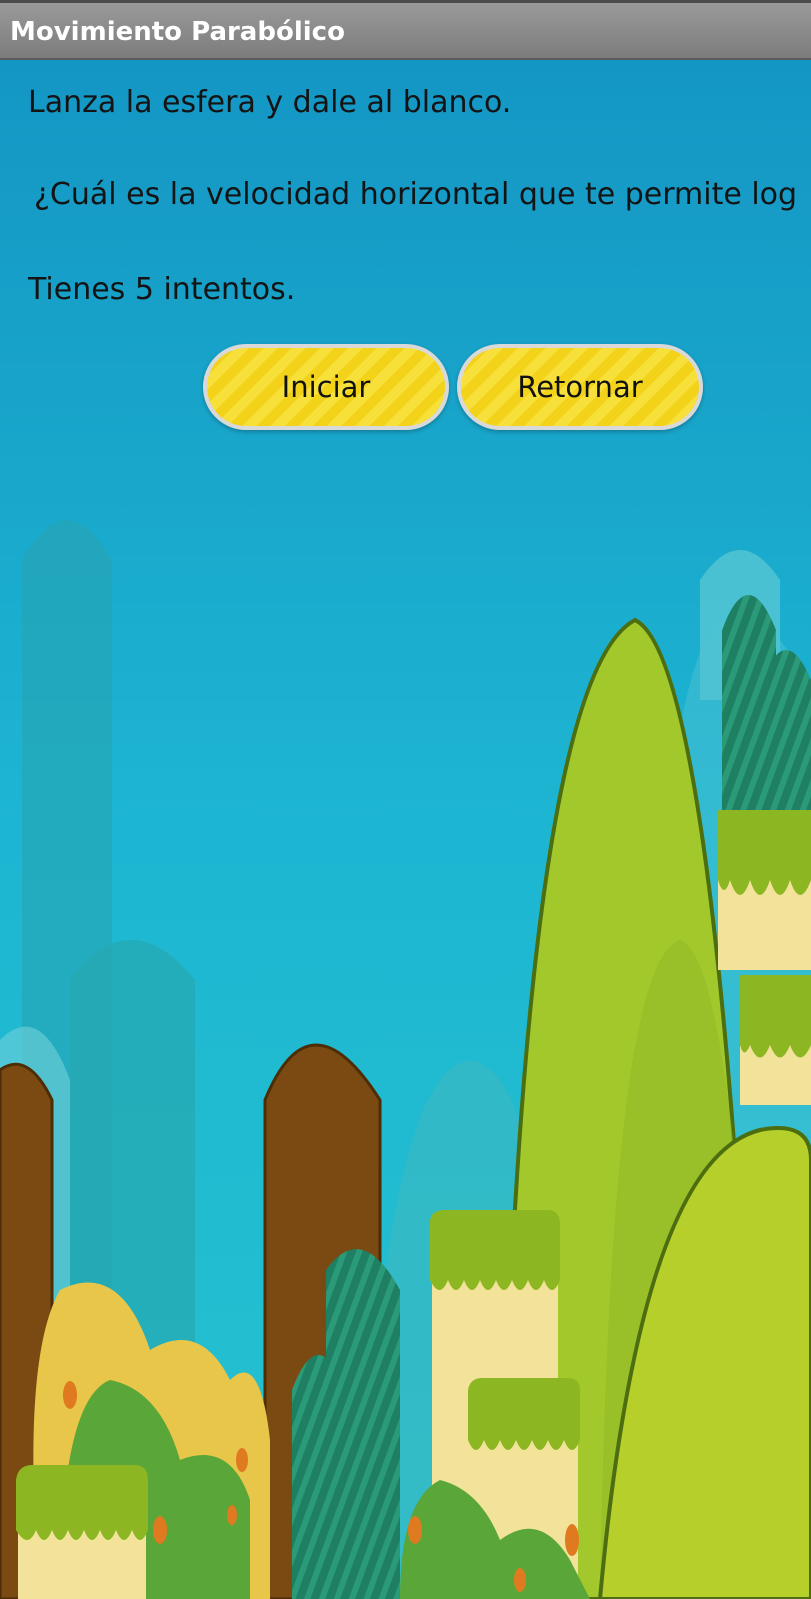  I want to click on attempts-text: Tienes 5 intentos., so click(162, 289).